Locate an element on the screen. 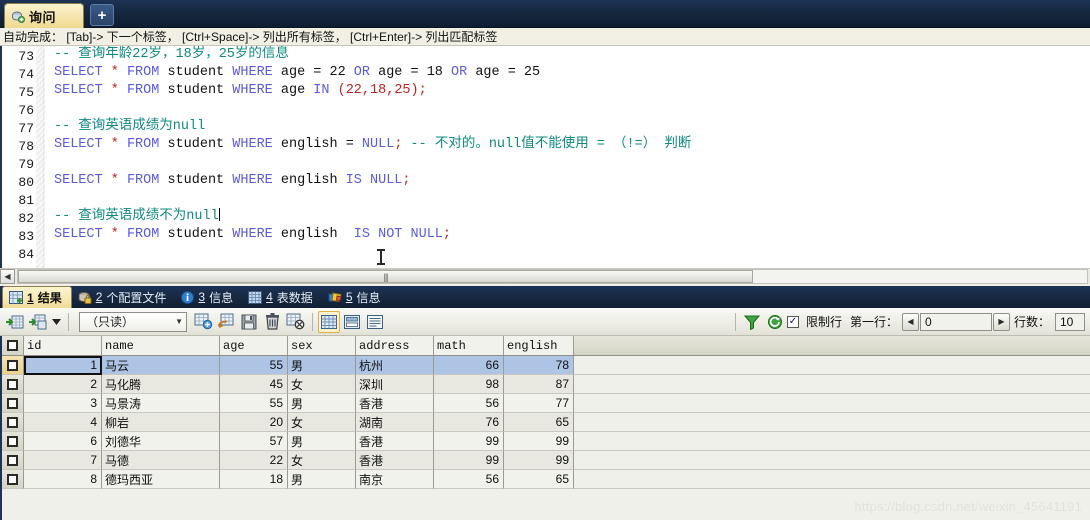  table-row: 7 马德 22 女香港 99 99 is located at coordinates (546, 460).